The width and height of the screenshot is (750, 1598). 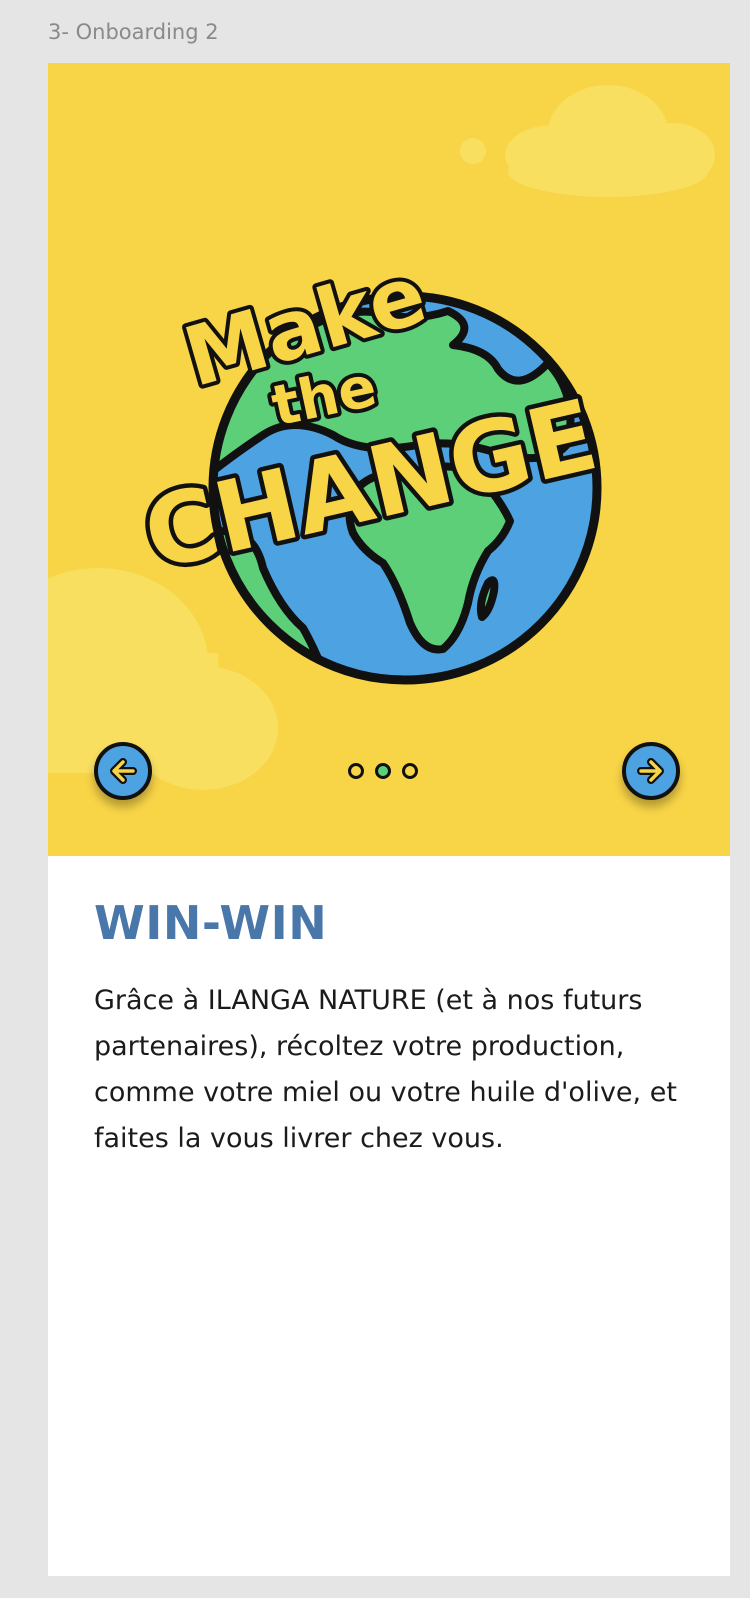 What do you see at coordinates (587, 141) in the screenshot?
I see `cloud-top-right` at bounding box center [587, 141].